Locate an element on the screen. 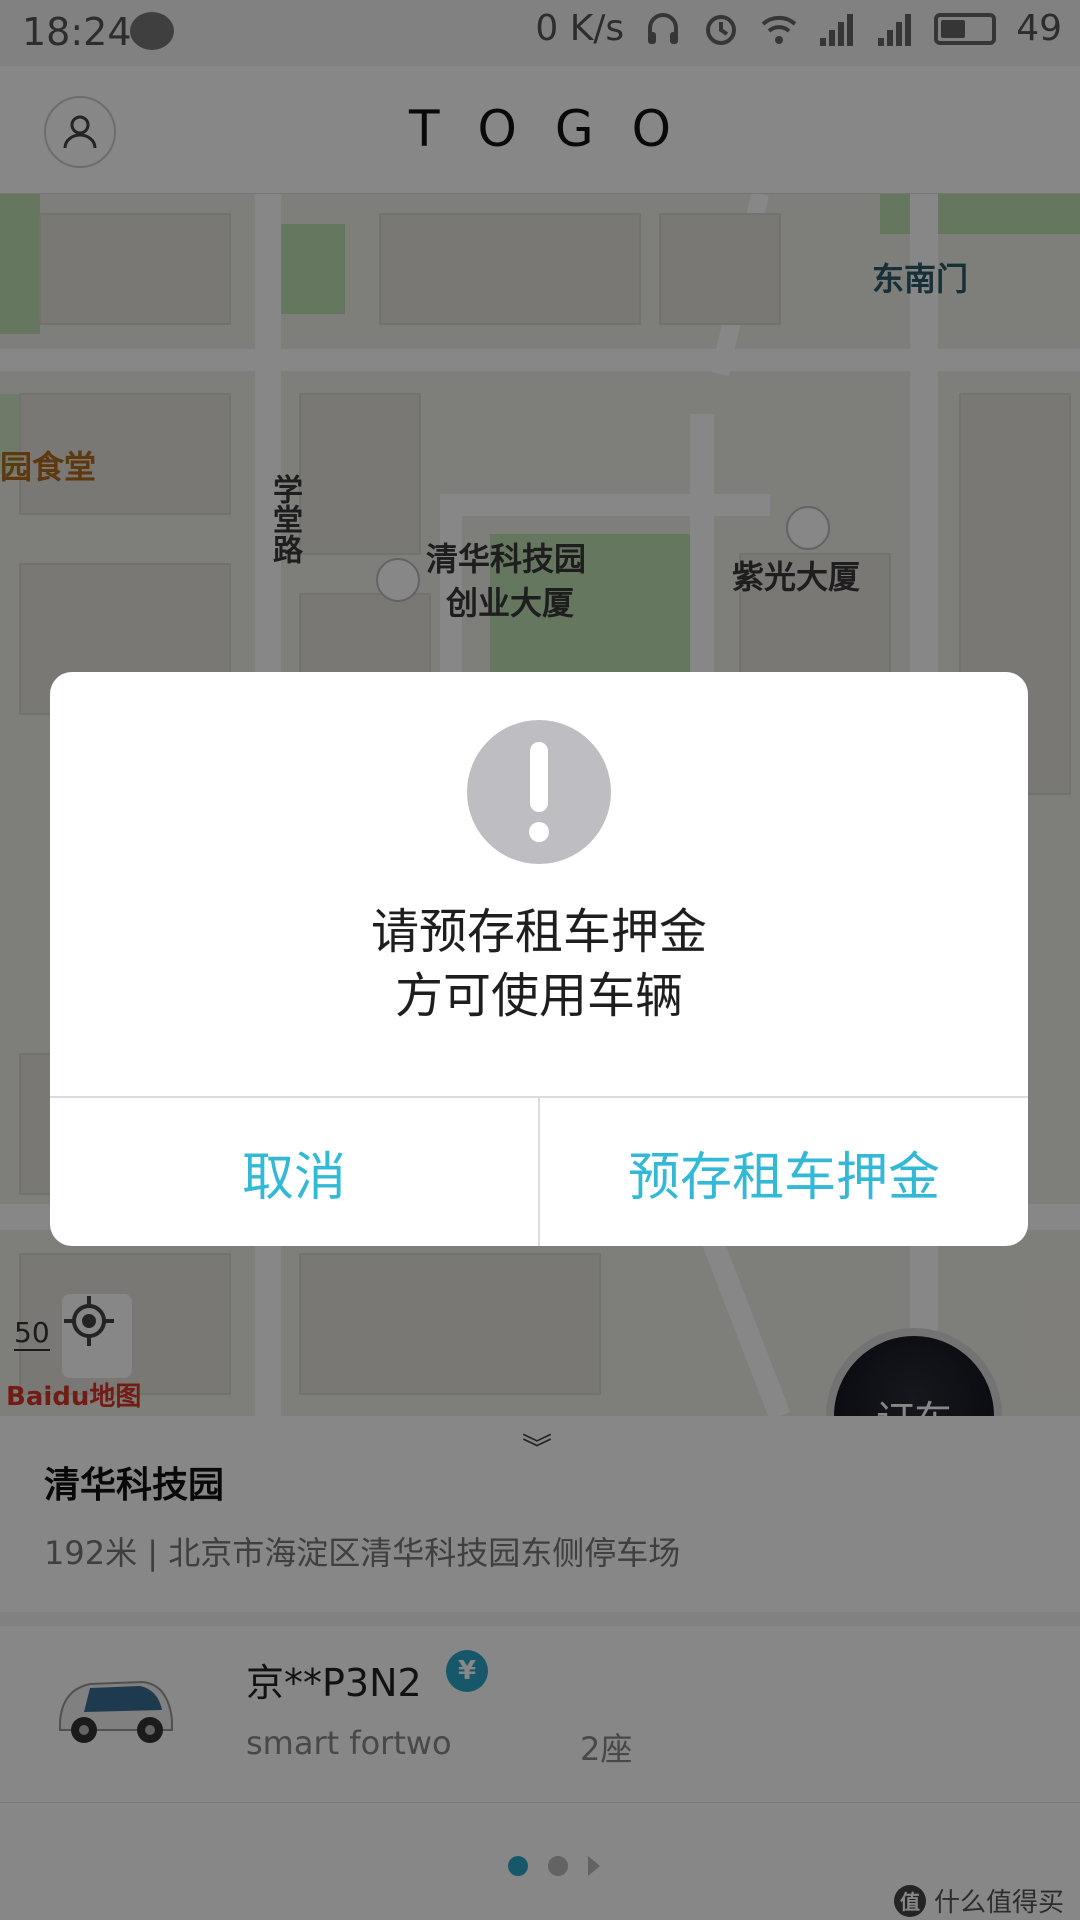 The image size is (1080, 1920). exclamation-icon is located at coordinates (539, 792).